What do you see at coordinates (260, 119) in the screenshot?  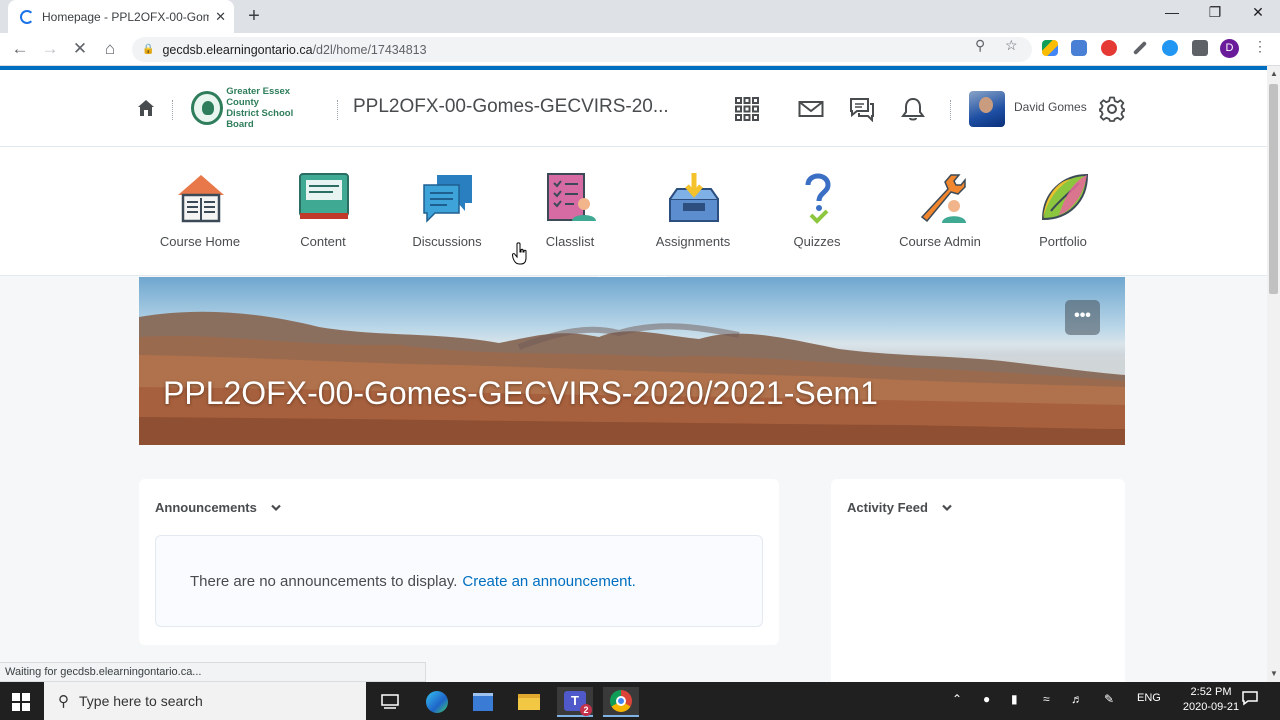 I see `logo-line2: District School Board` at bounding box center [260, 119].